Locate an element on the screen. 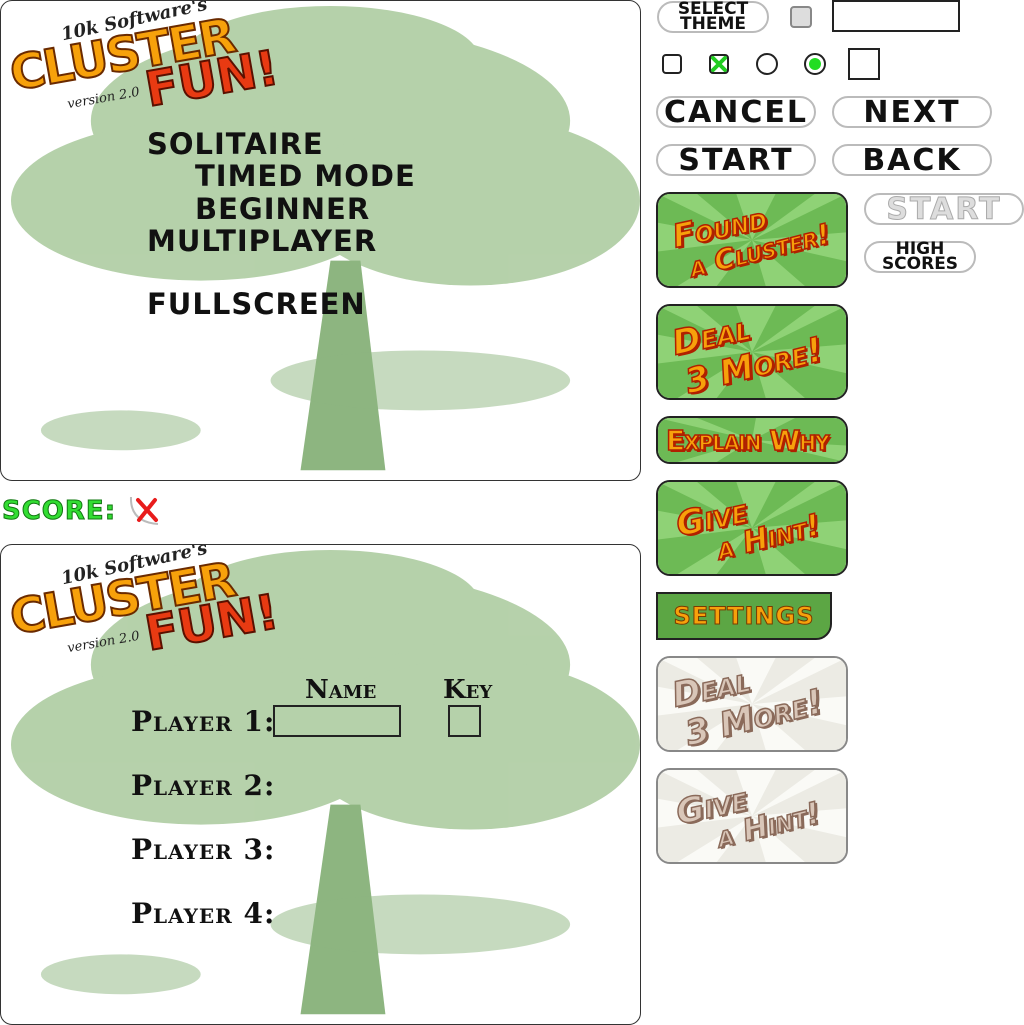 The image size is (1024, 1025). player-1-key-input is located at coordinates (464, 721).